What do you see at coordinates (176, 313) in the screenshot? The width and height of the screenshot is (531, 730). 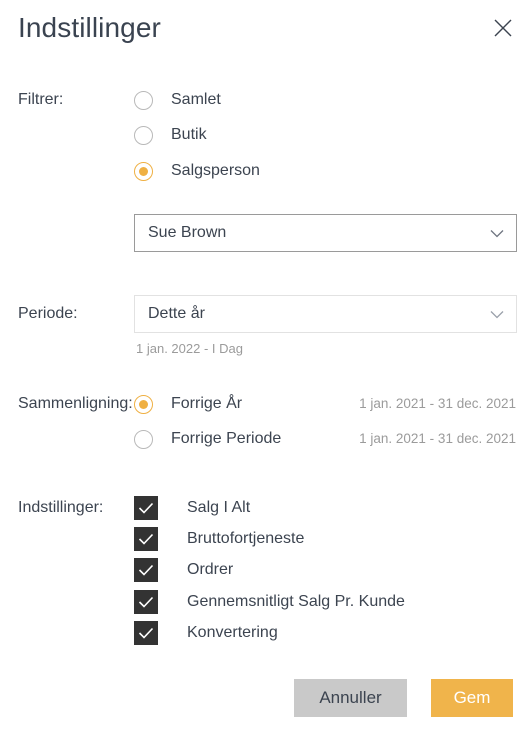 I see `period-select-value: Dette år` at bounding box center [176, 313].